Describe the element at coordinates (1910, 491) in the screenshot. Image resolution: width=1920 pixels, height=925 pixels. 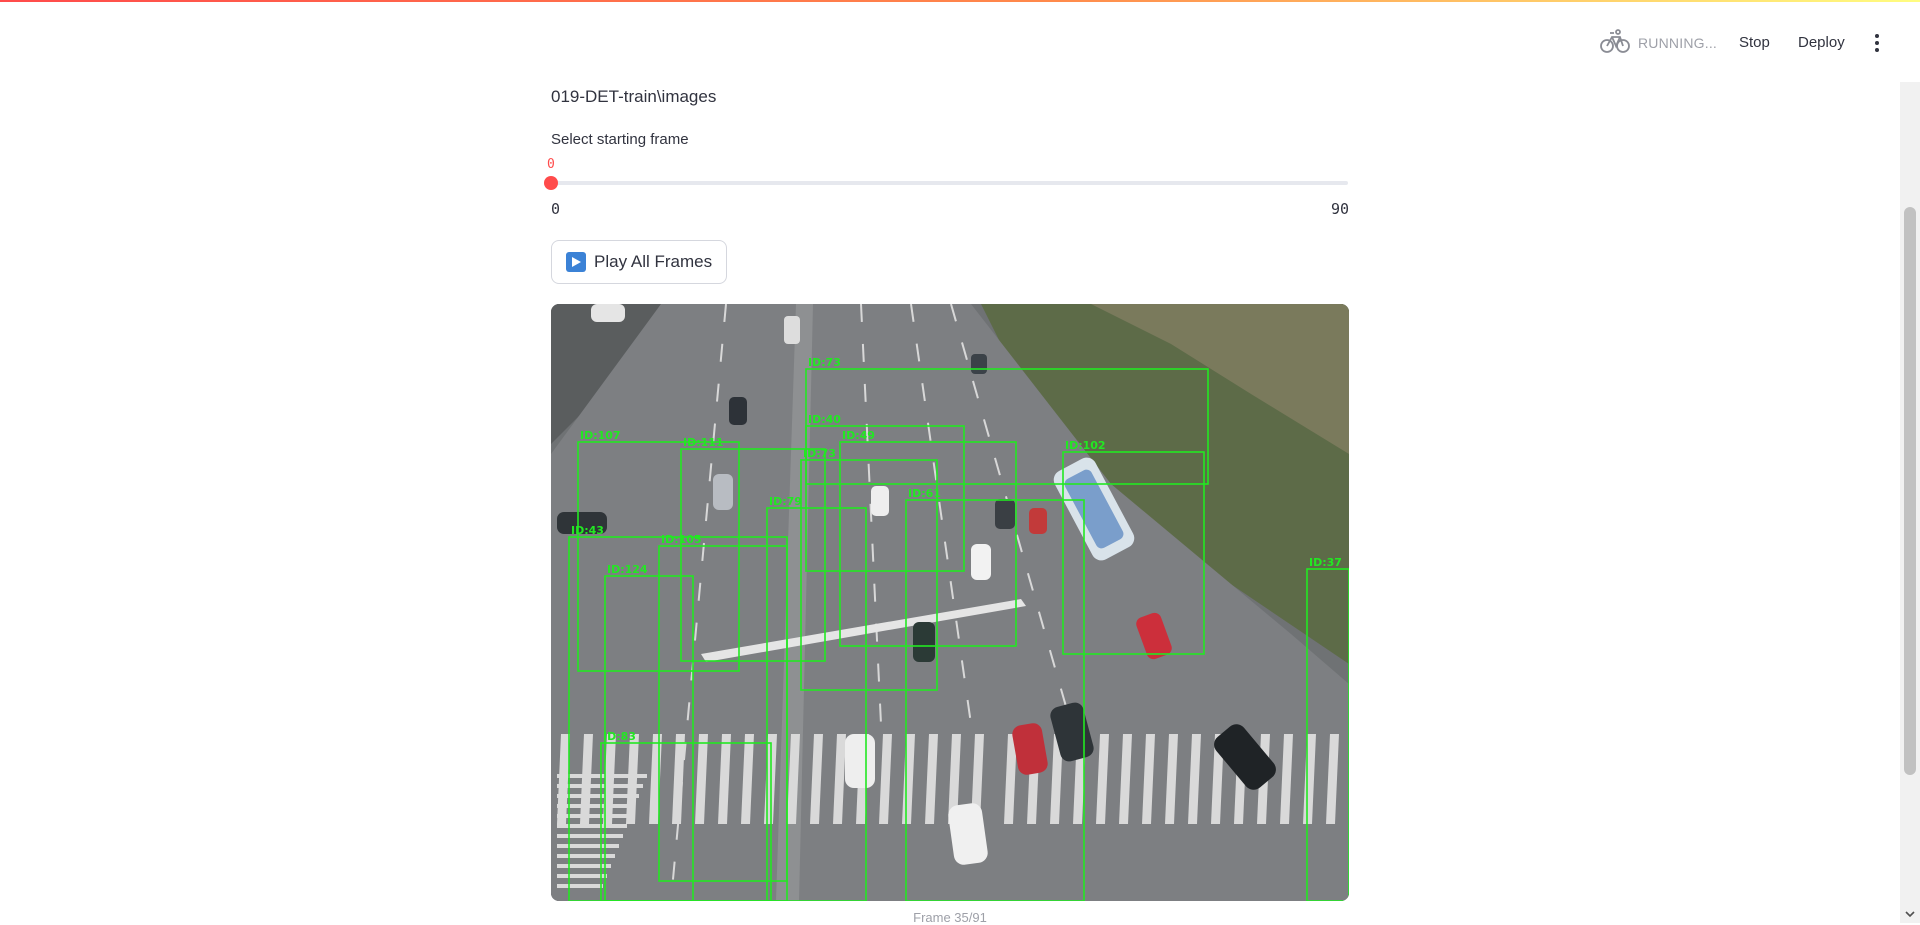
I see `scrollbar-thumb` at that location.